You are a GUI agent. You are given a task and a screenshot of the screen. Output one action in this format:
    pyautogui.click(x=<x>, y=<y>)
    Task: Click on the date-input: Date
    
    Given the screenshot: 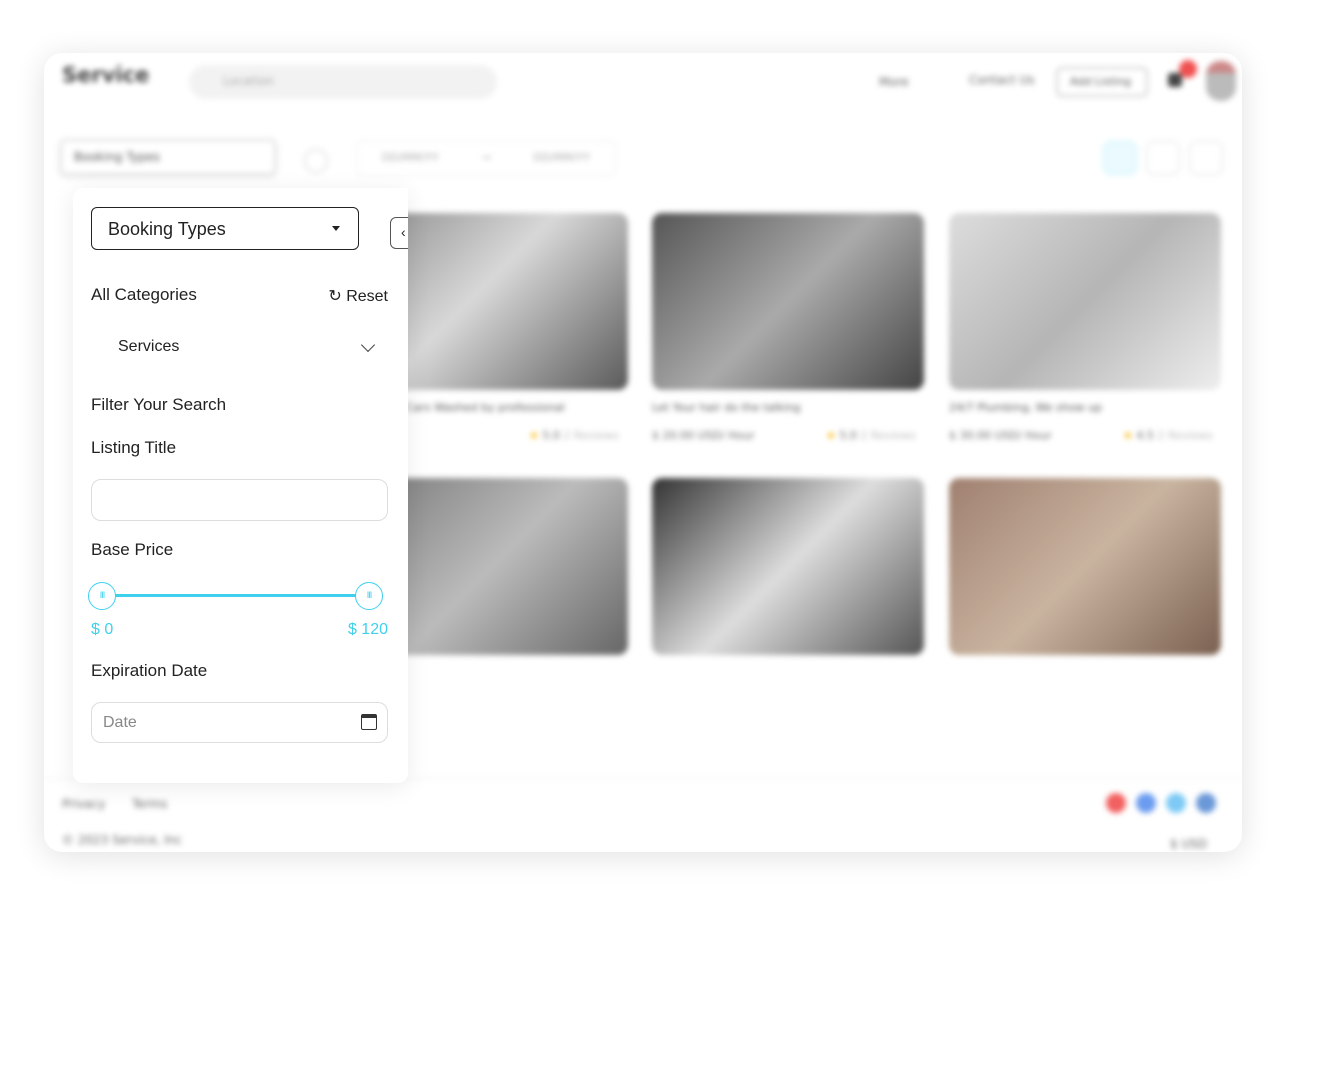 What is the action you would take?
    pyautogui.click(x=239, y=722)
    